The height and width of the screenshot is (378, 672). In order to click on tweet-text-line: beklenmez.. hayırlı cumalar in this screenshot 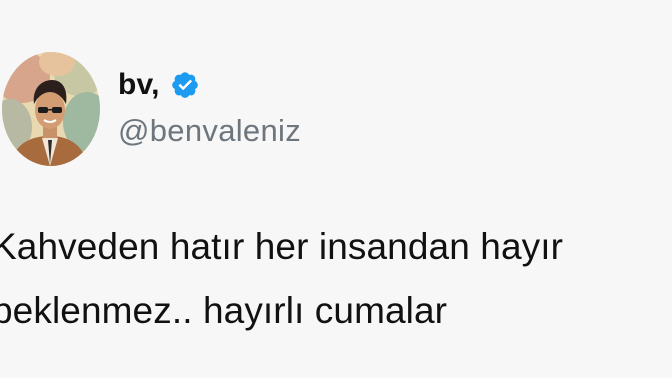, I will do `click(224, 310)`.